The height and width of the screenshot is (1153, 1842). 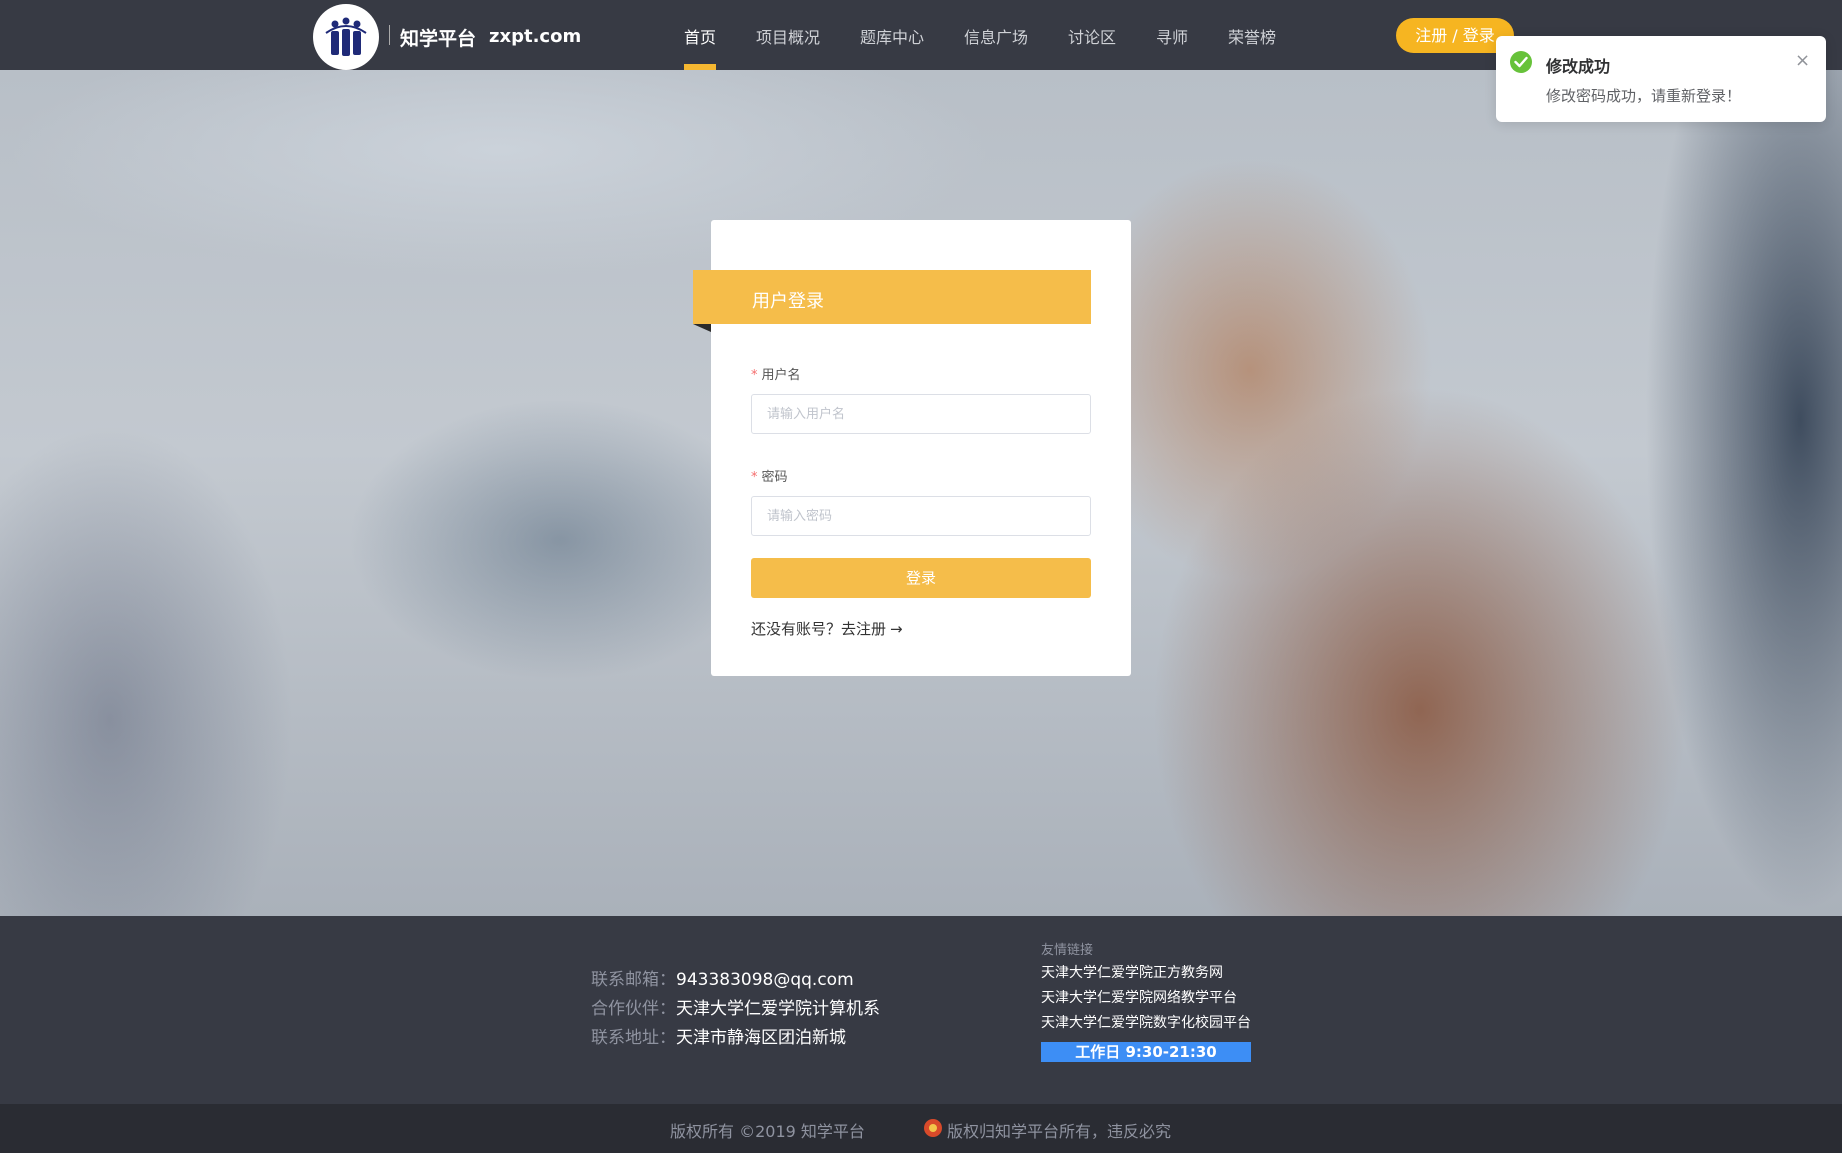 I want to click on nav-discussion: 讨论区, so click(x=1092, y=36).